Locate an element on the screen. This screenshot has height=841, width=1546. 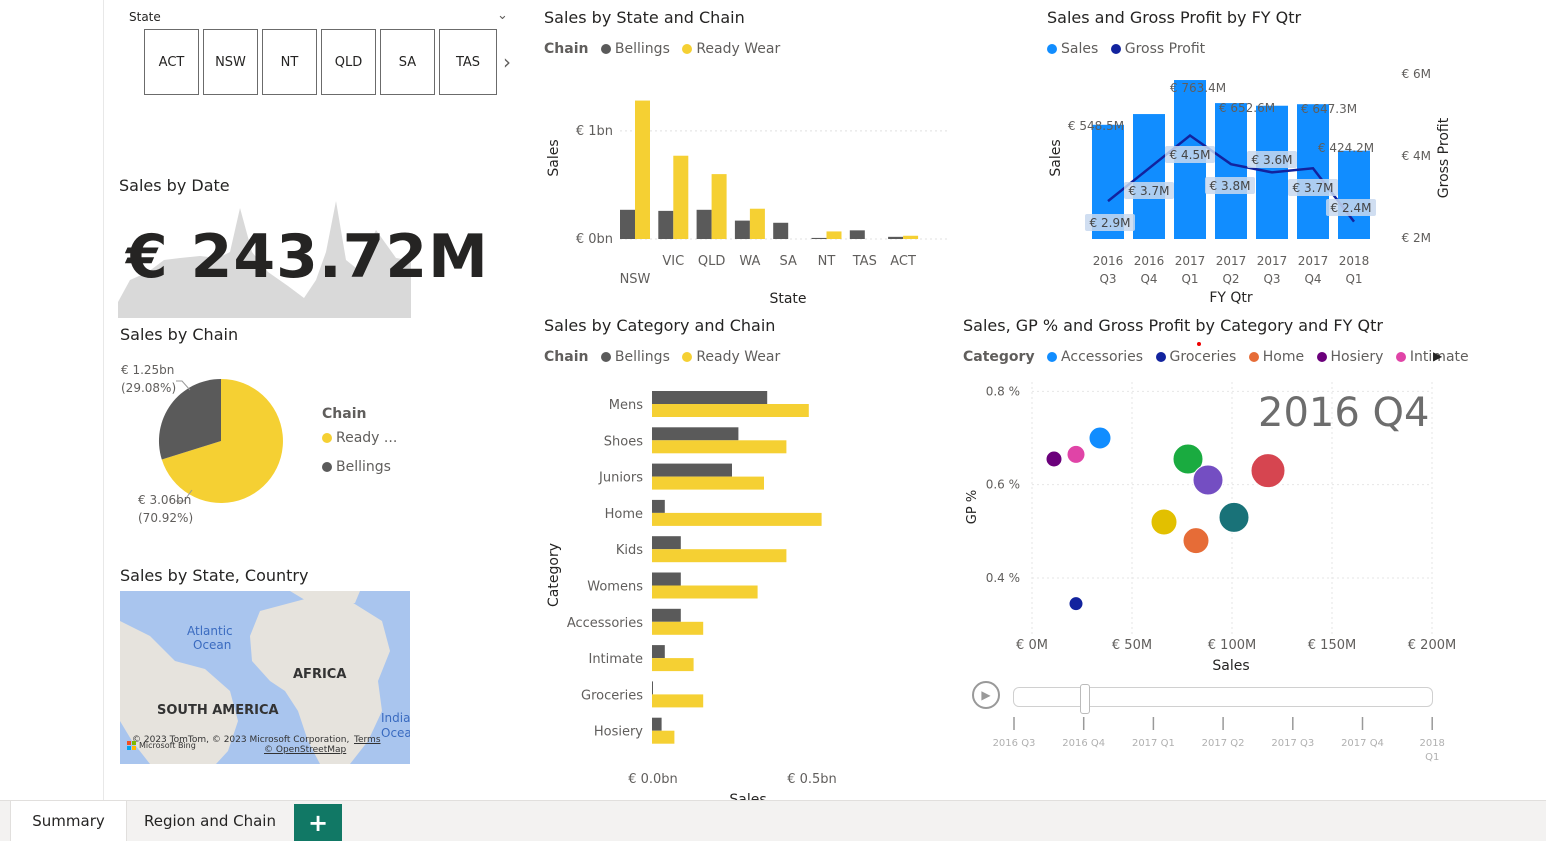
slicer-tile-act: ACT is located at coordinates (171, 62).